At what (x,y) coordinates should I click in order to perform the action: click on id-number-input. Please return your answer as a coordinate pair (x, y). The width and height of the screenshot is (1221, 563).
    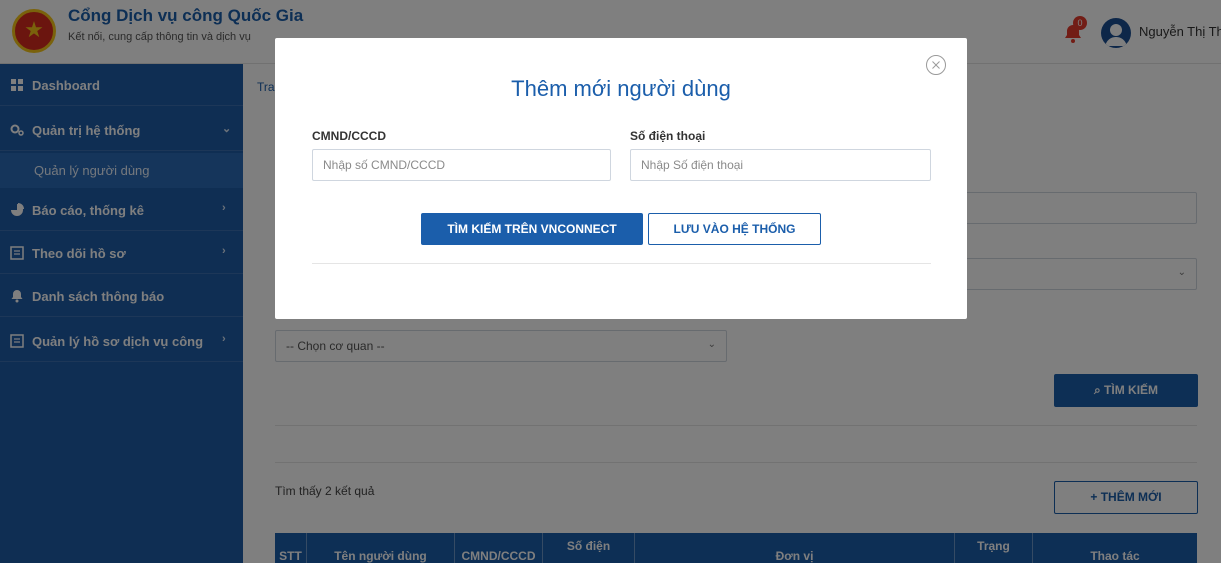
    Looking at the image, I should click on (461, 165).